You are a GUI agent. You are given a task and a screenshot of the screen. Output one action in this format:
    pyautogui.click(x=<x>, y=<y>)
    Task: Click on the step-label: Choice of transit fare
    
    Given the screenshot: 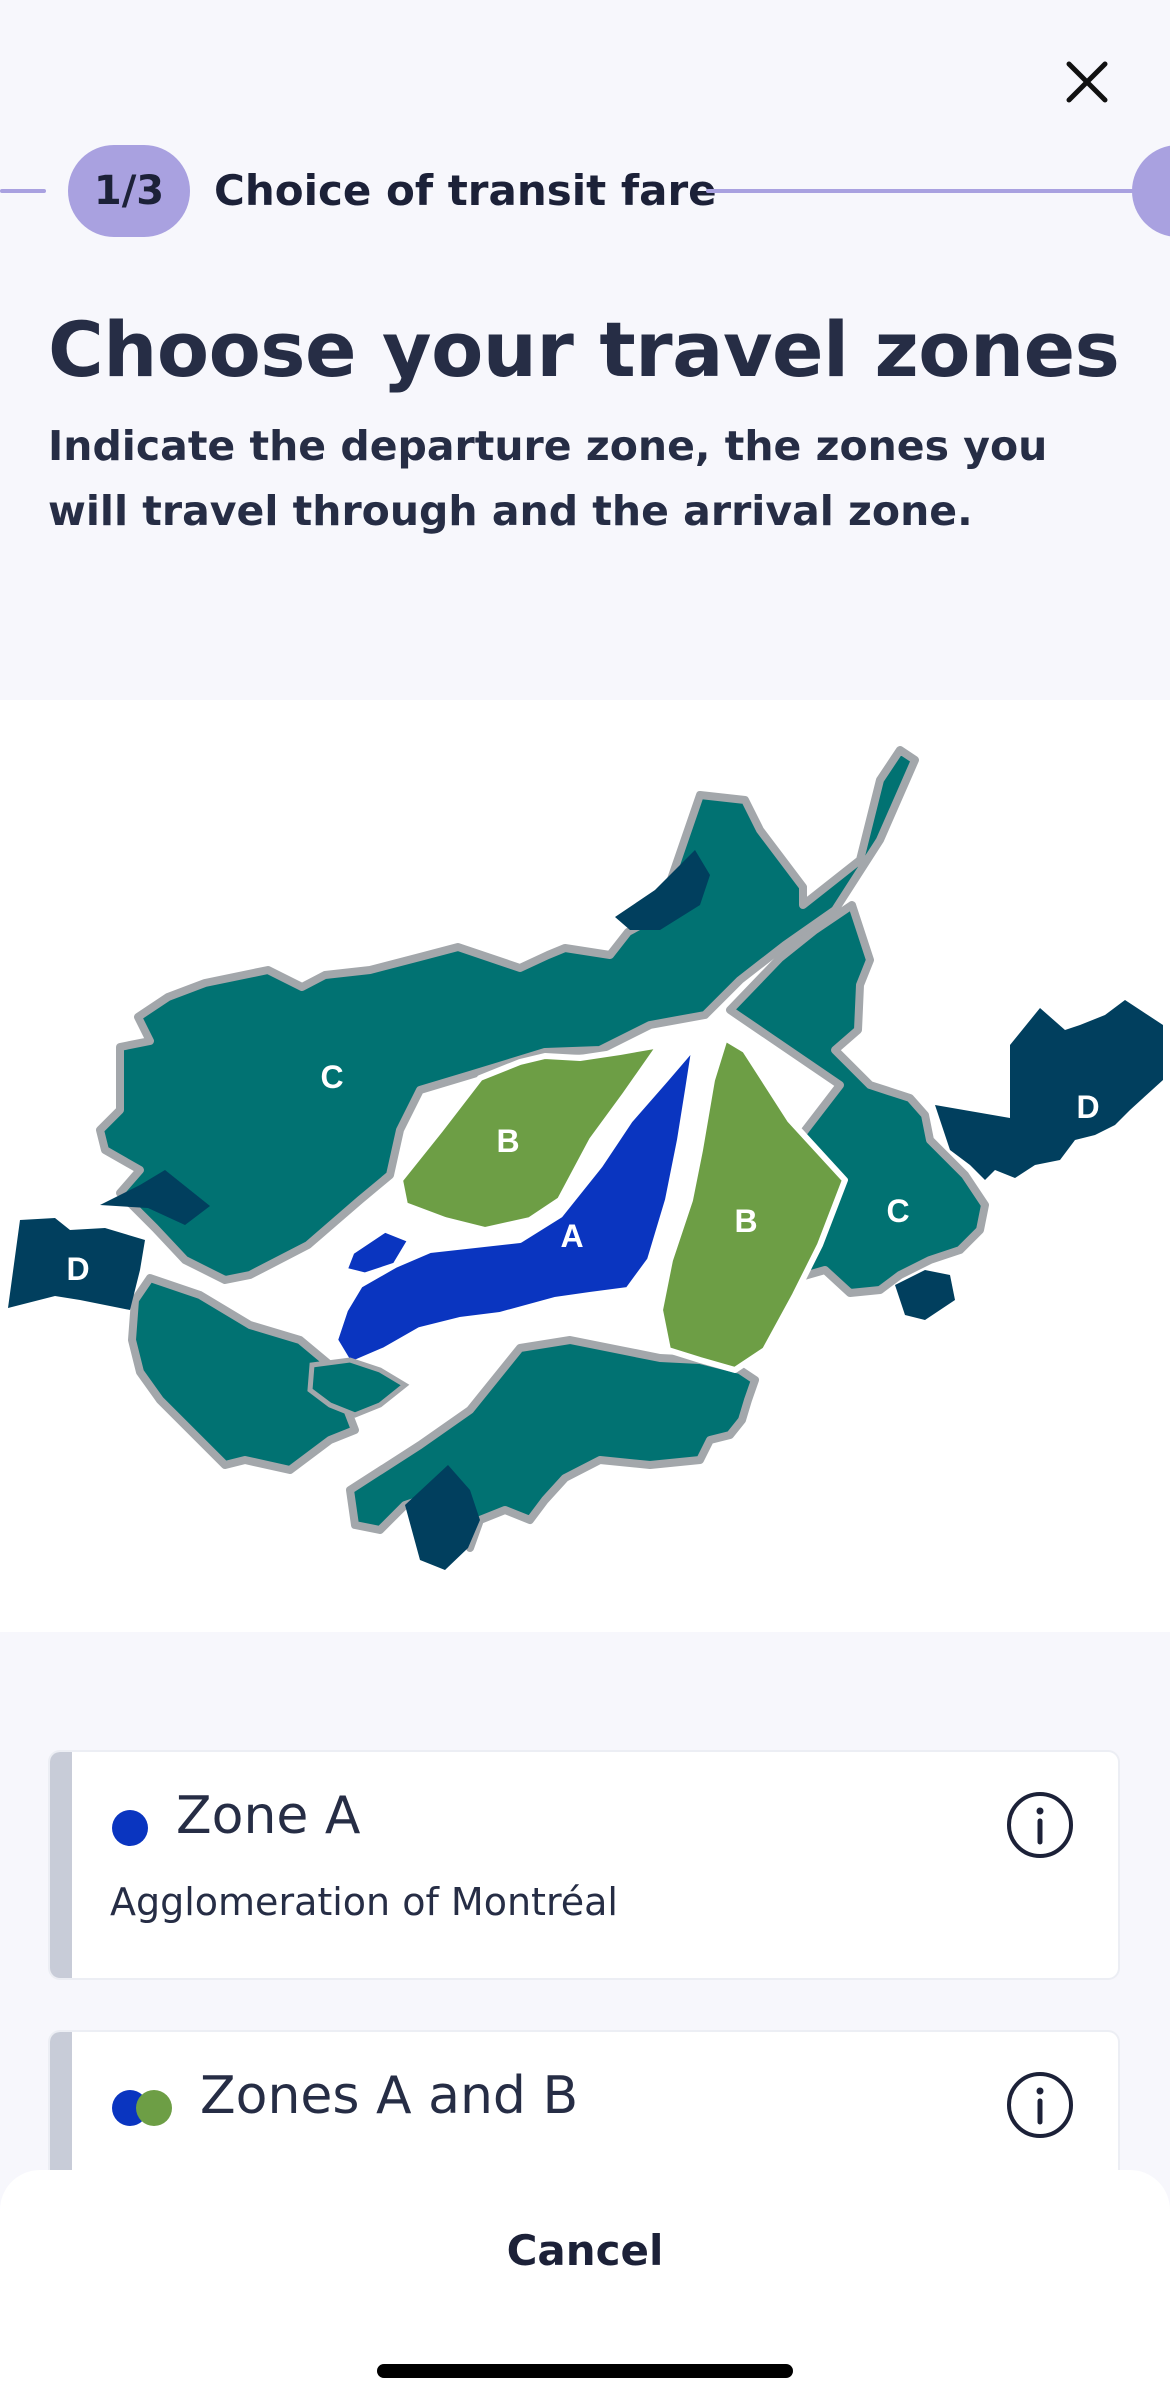 What is the action you would take?
    pyautogui.click(x=465, y=190)
    